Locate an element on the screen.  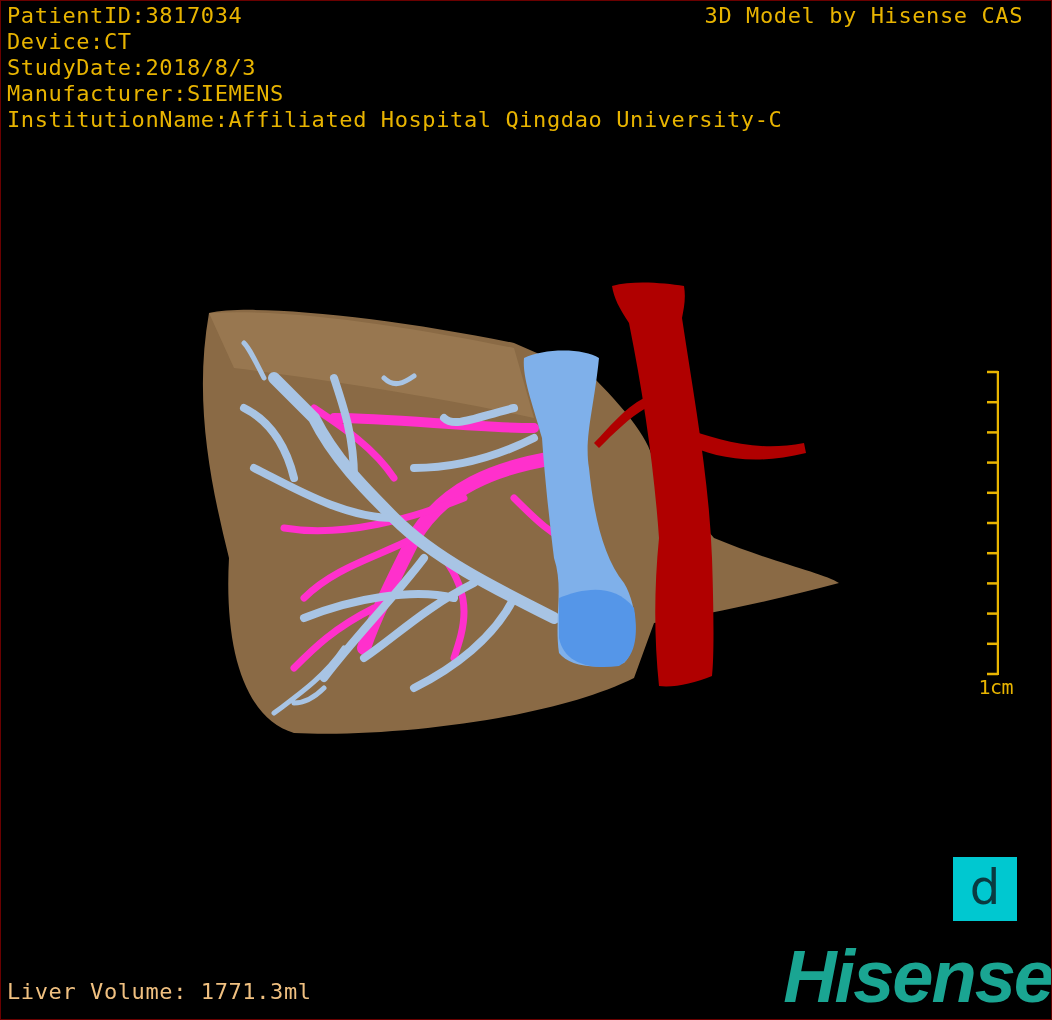
info-text: Manufacturer:SIEMENS is located at coordinates (145, 94).